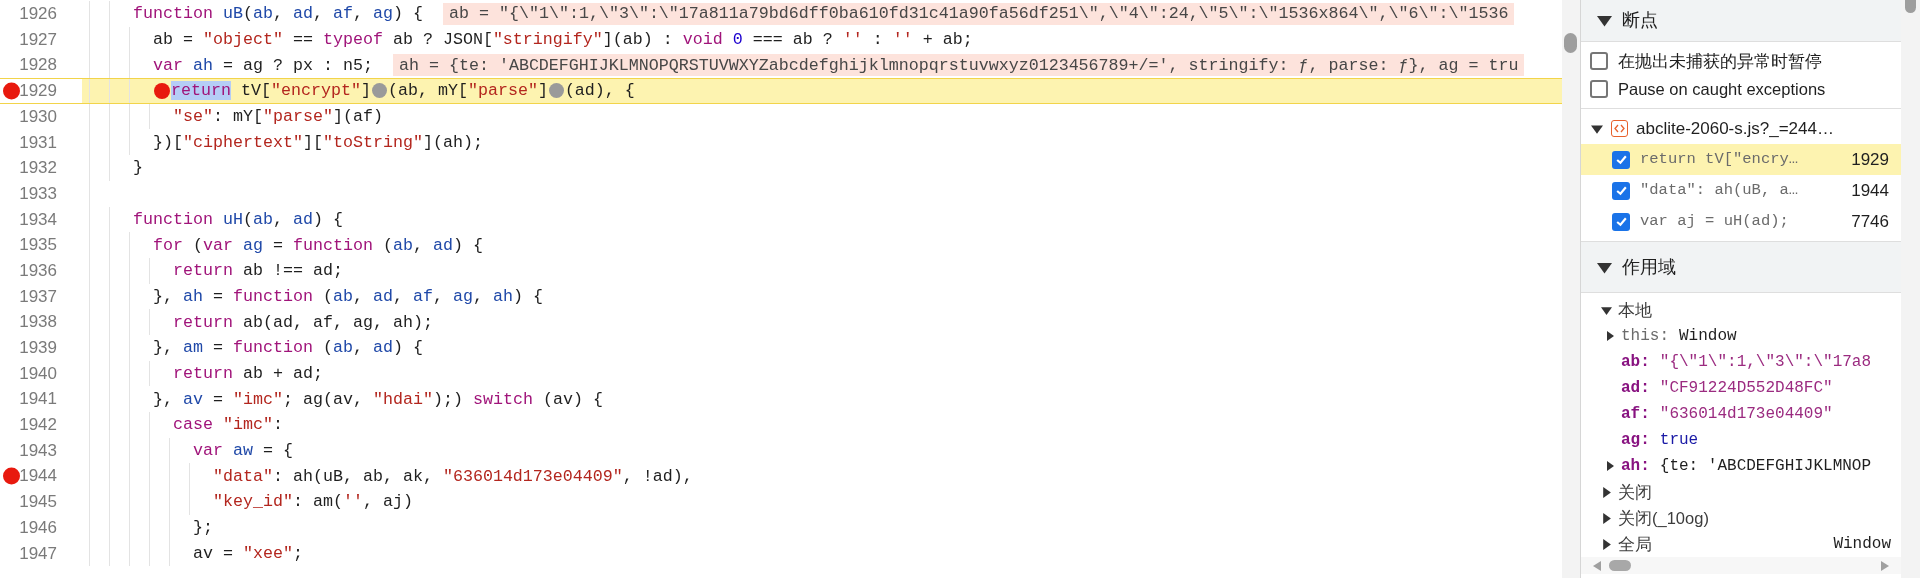  What do you see at coordinates (38, 450) in the screenshot?
I see `line-number: 1943` at bounding box center [38, 450].